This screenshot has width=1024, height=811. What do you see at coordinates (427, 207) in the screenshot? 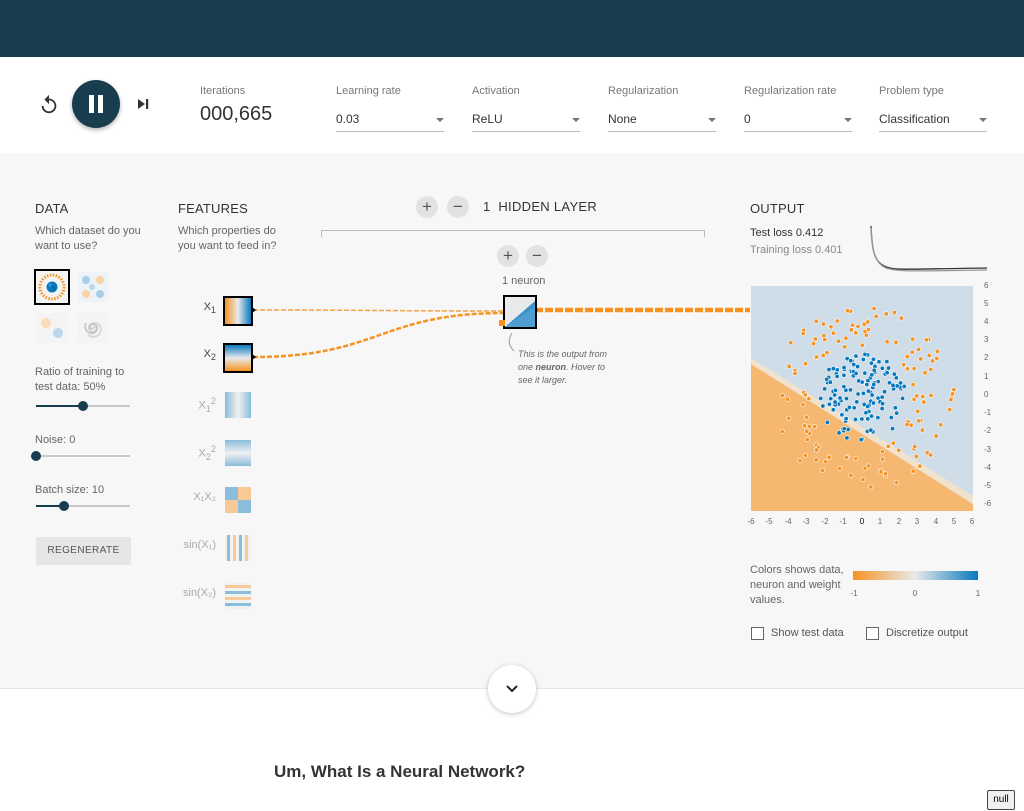
I see `add-layer-button: +` at bounding box center [427, 207].